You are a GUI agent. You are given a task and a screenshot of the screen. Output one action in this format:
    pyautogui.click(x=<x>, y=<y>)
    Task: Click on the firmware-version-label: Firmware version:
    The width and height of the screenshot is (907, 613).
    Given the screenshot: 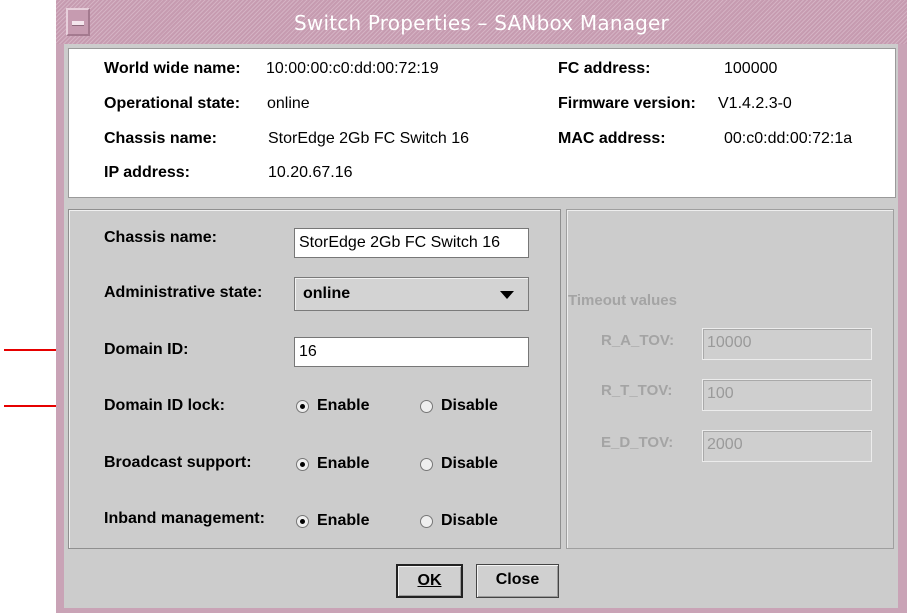 What is the action you would take?
    pyautogui.click(x=627, y=103)
    